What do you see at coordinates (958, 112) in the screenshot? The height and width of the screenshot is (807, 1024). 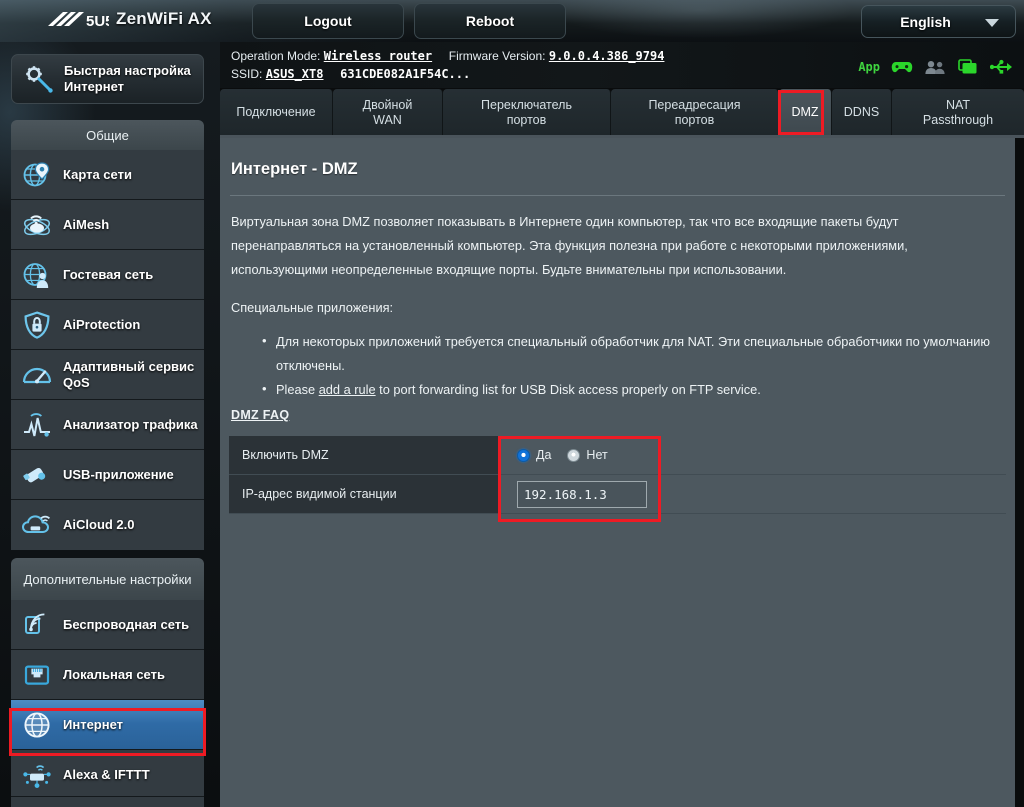 I see `tab-nat-passthrough: NAT Passthrough` at bounding box center [958, 112].